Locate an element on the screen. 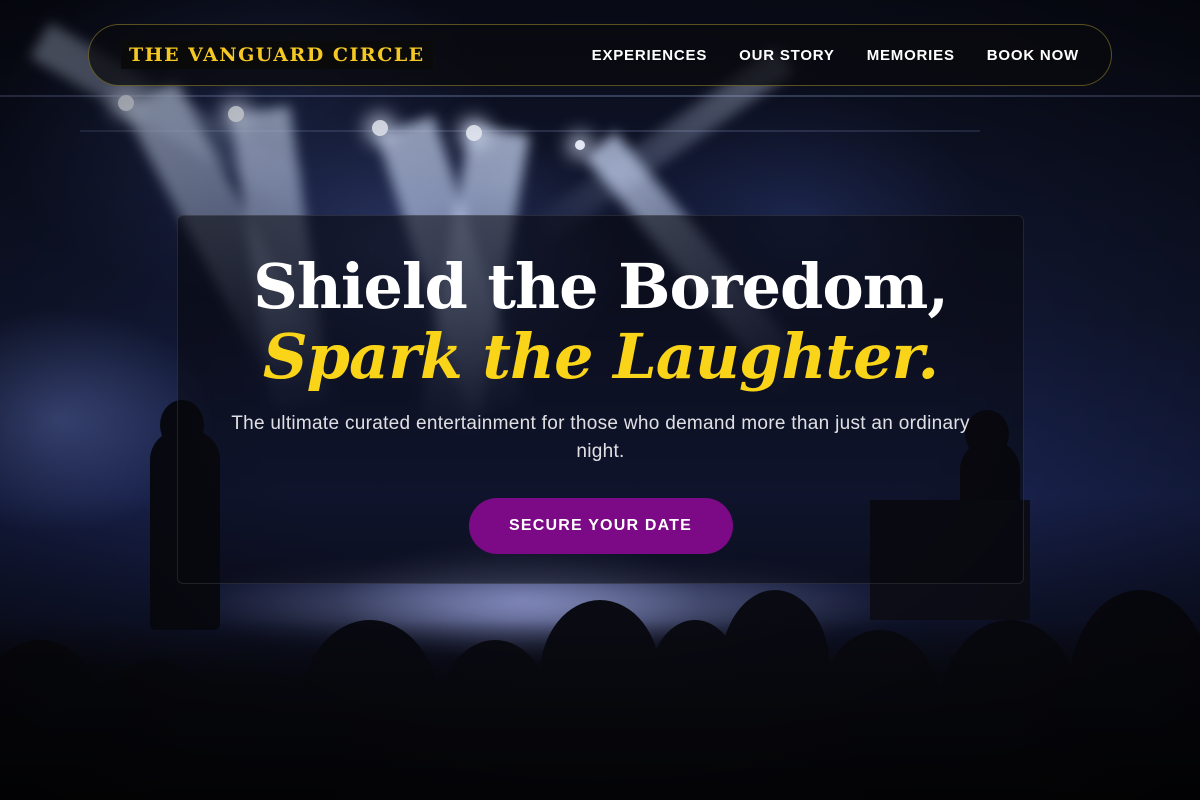  nav-link-book-now: BOOK NOW is located at coordinates (1033, 55).